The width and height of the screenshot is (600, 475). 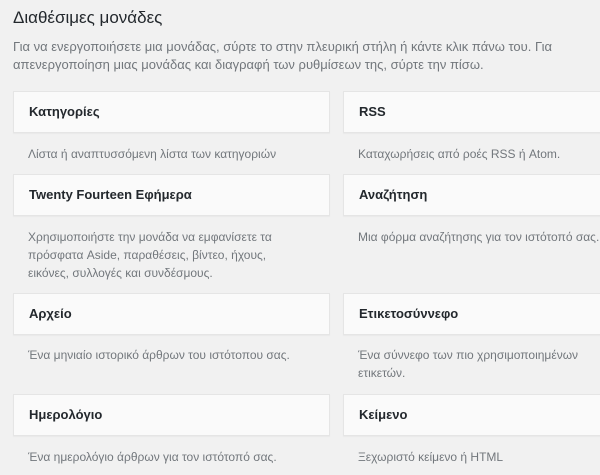 What do you see at coordinates (468, 355) in the screenshot?
I see `widget-description-line: Ένα σύννεφο των πιο χρησιμοποιημένων` at bounding box center [468, 355].